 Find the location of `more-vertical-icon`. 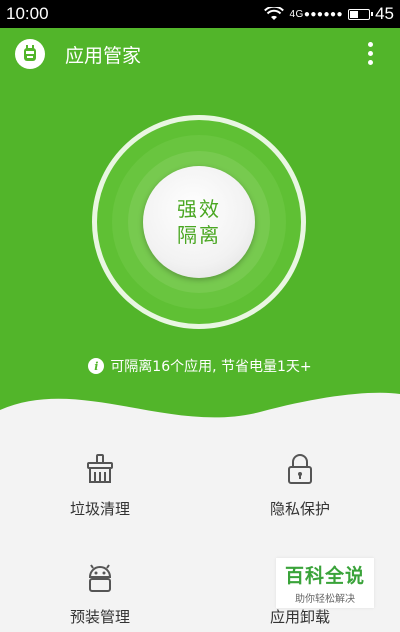

more-vertical-icon is located at coordinates (370, 55).